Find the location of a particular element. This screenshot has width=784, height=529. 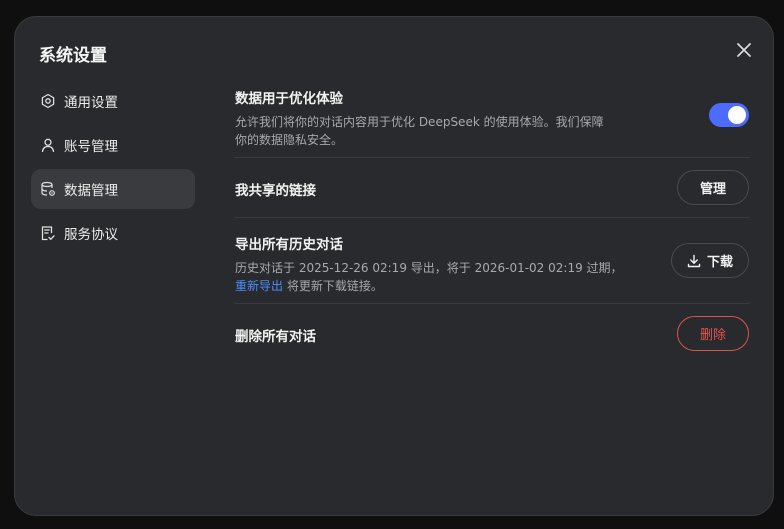

setting-title: 我共享的链接 is located at coordinates (275, 191).